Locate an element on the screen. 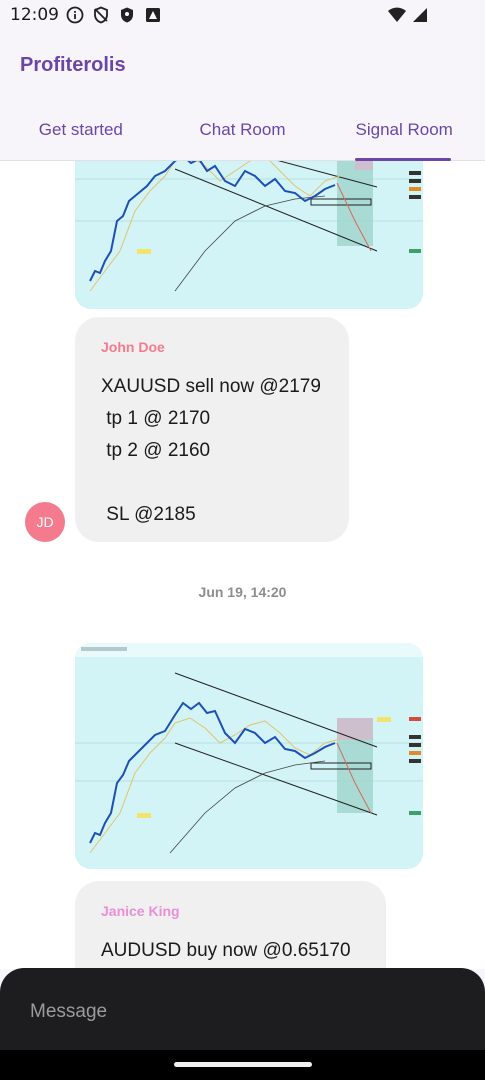 The image size is (485, 1080). app-notification-icon is located at coordinates (153, 15).